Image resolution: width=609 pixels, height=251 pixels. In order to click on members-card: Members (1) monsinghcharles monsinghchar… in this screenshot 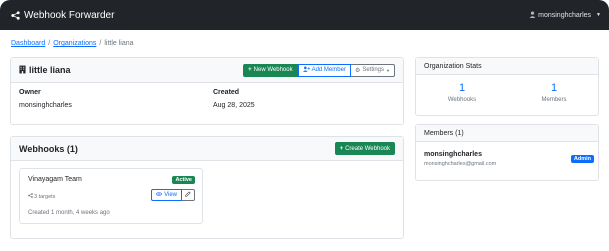, I will do `click(507, 152)`.